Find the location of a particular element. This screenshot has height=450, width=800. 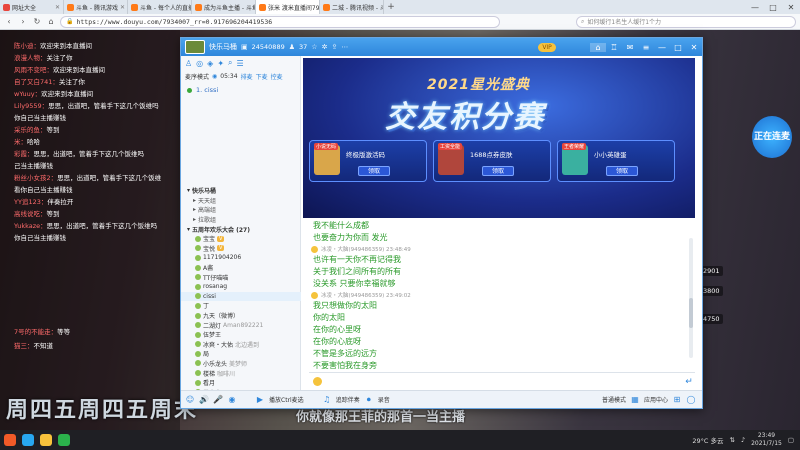

app-icon-browser is located at coordinates (10, 440).